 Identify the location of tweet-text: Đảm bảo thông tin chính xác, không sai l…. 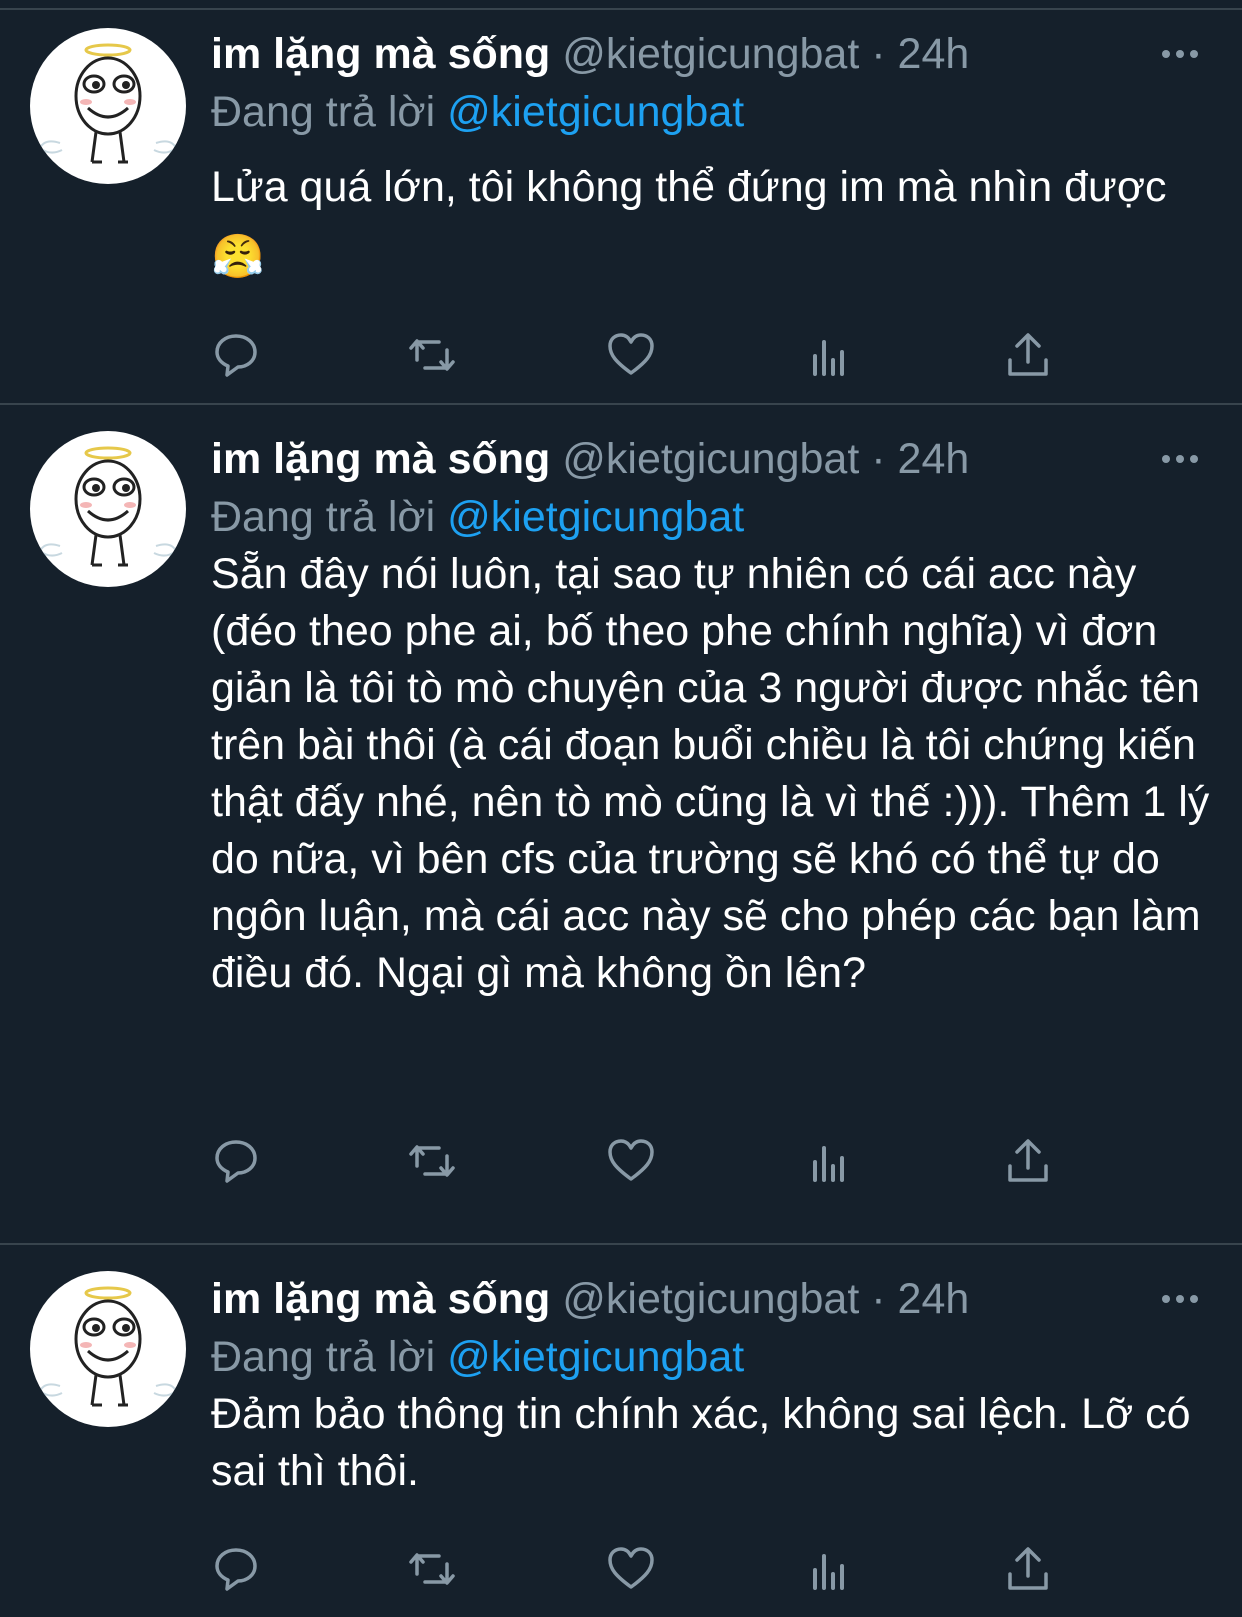
(707, 1442).